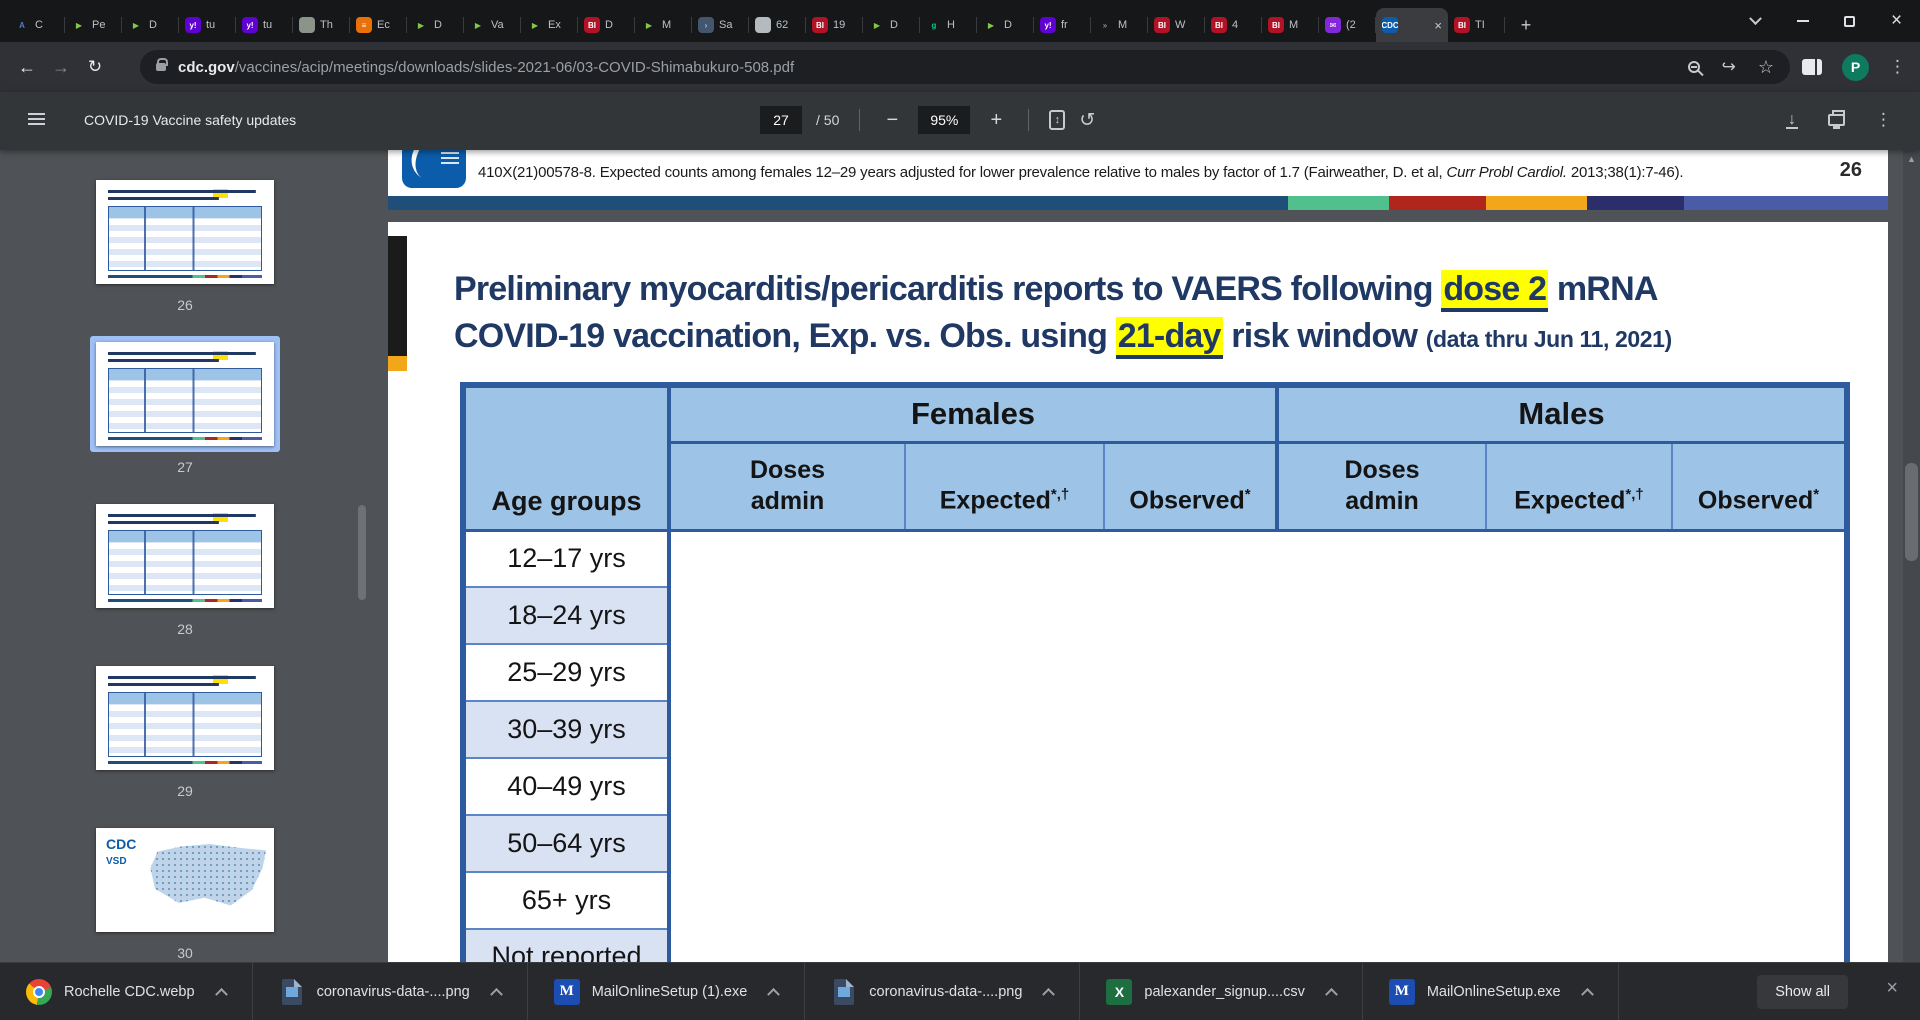 The width and height of the screenshot is (1920, 1020). Describe the element at coordinates (1802, 21) in the screenshot. I see `minimize-icon` at that location.